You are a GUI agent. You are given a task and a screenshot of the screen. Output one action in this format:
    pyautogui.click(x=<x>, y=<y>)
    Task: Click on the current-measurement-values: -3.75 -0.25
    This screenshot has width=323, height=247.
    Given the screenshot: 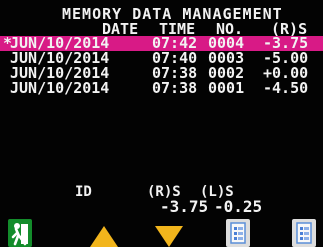 What is the action you would take?
    pyautogui.click(x=161, y=207)
    